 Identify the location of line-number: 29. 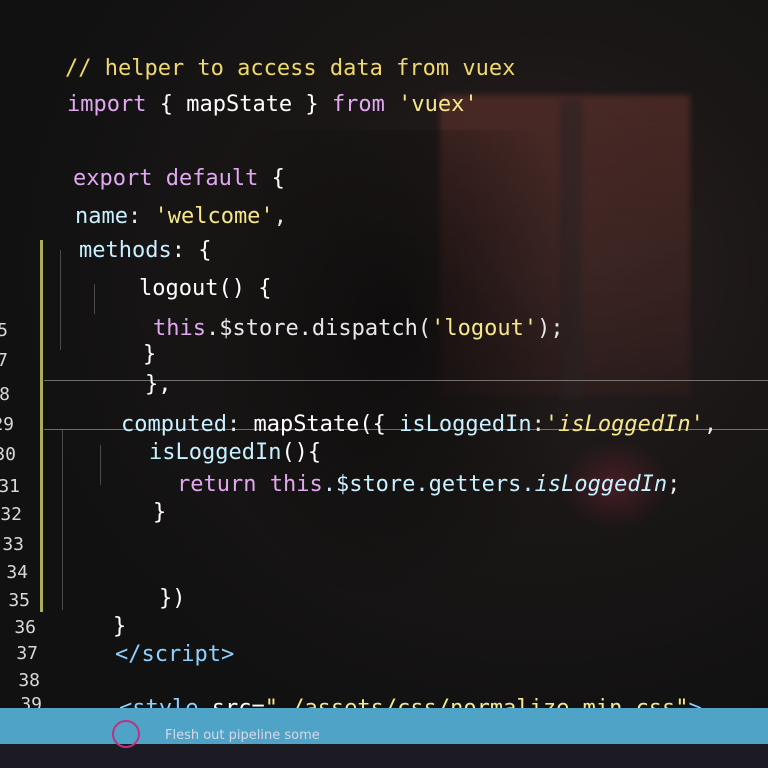
(7, 424).